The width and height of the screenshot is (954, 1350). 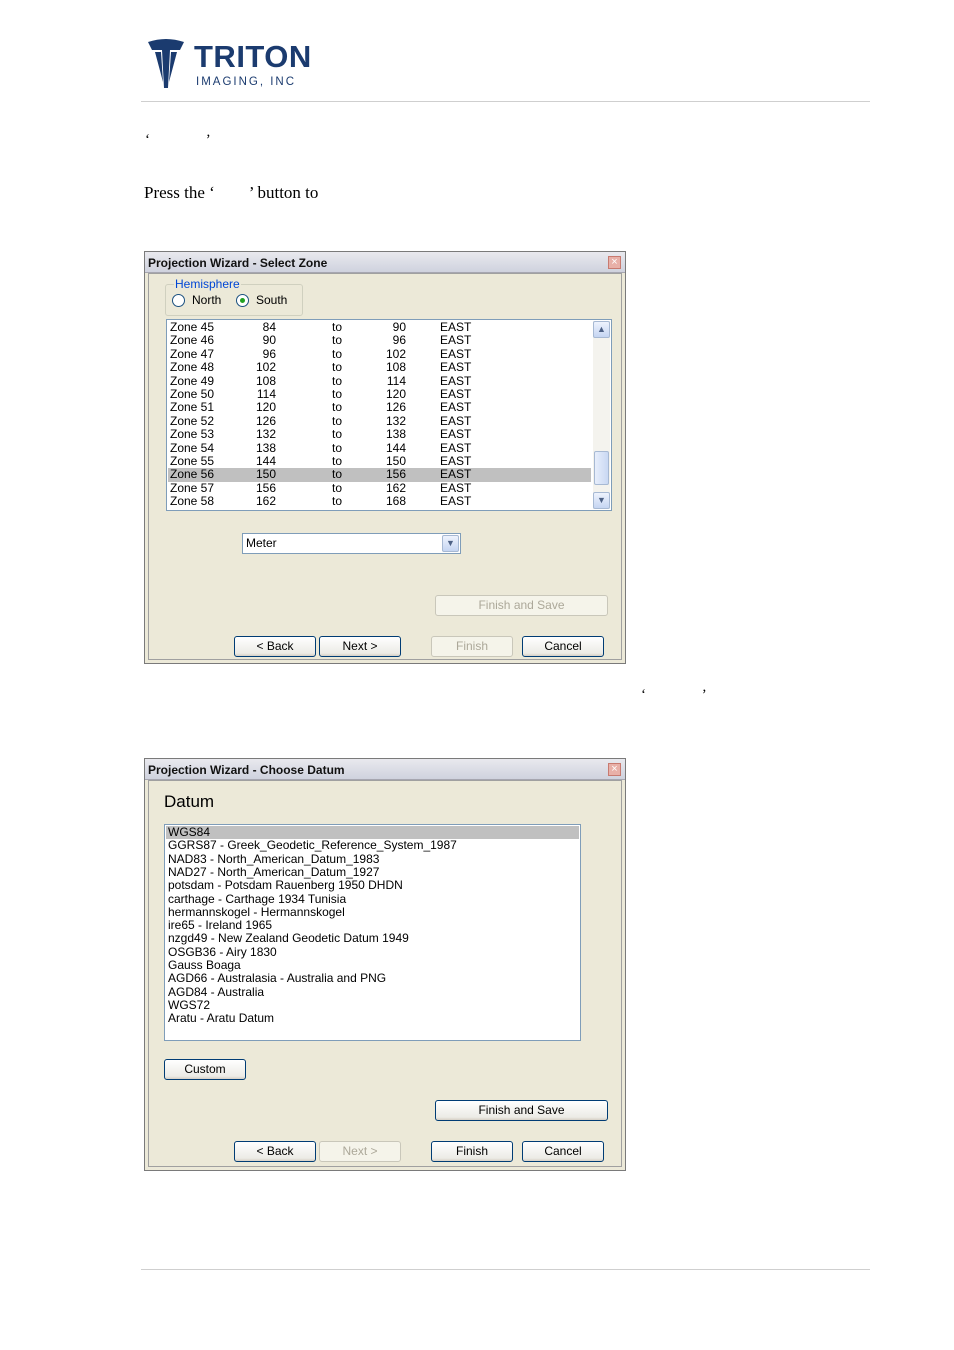 What do you see at coordinates (265, 434) in the screenshot?
I see `zone-from: 132` at bounding box center [265, 434].